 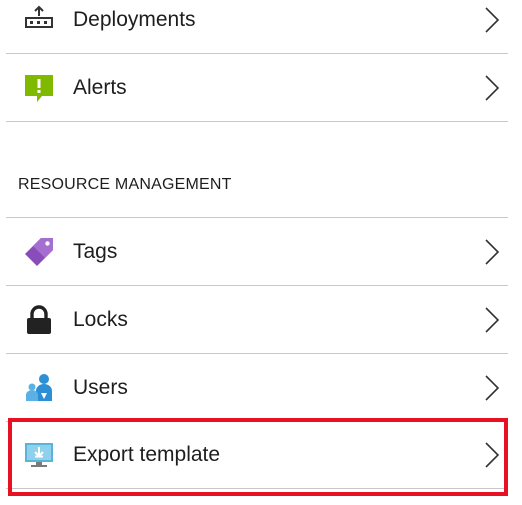 What do you see at coordinates (257, 320) in the screenshot?
I see `menu-item-locks: Locks` at bounding box center [257, 320].